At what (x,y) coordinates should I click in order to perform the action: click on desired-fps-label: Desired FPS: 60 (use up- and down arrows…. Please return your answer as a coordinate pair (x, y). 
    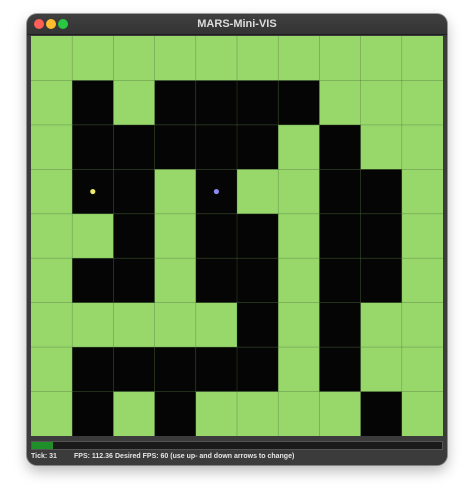
    Looking at the image, I should click on (205, 456).